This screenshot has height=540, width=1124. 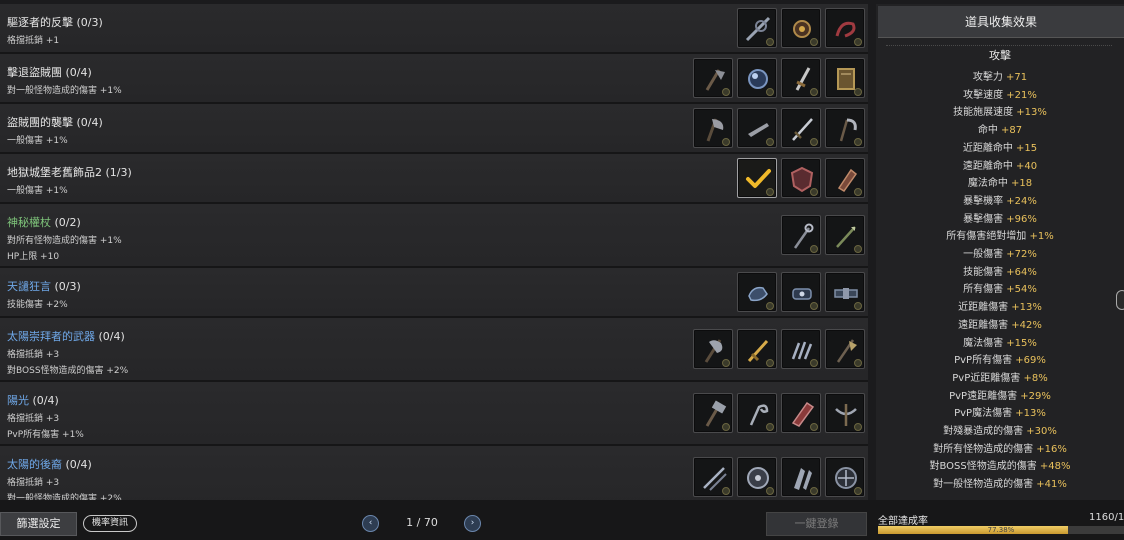 What do you see at coordinates (983, 343) in the screenshot?
I see `stat-label: 魔法傷害` at bounding box center [983, 343].